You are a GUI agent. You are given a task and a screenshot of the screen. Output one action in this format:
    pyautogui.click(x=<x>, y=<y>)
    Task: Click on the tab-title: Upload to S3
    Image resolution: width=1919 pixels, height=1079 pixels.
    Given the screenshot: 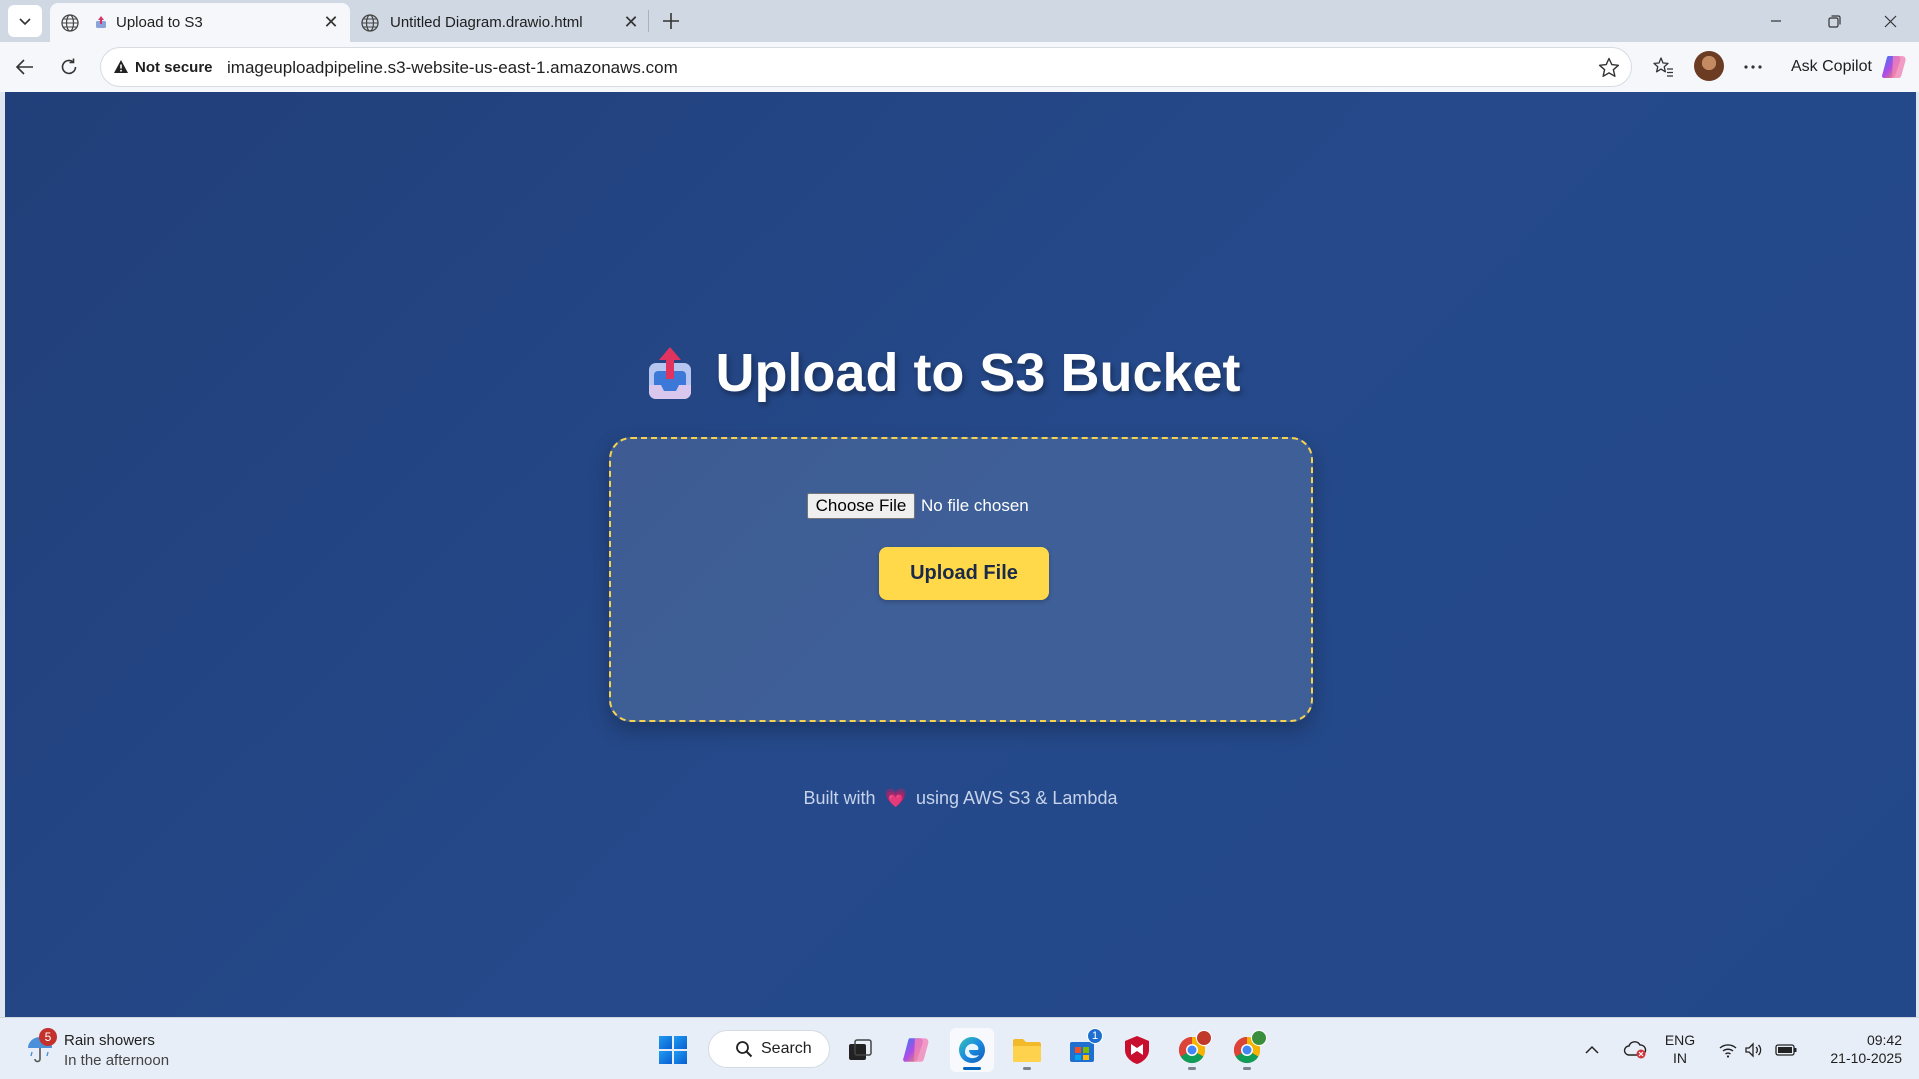 What is the action you would take?
    pyautogui.click(x=159, y=22)
    